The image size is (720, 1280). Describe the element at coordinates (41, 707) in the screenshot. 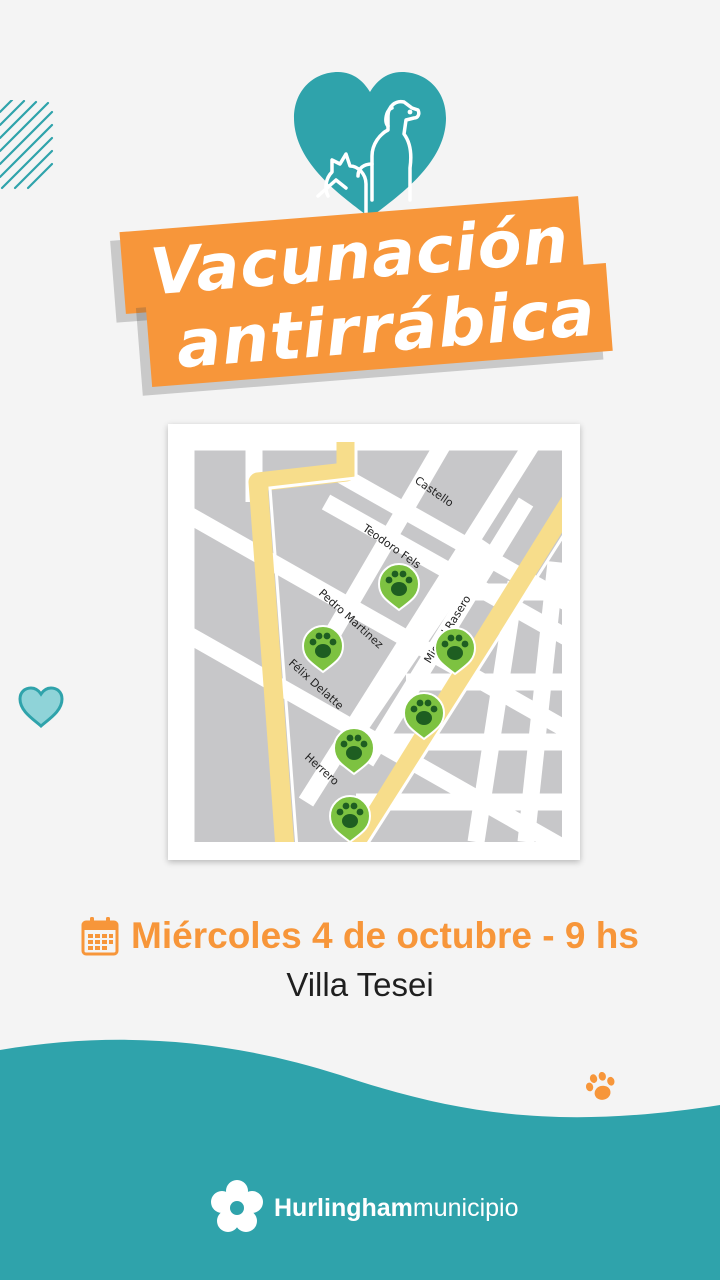

I see `small-heart-icon` at that location.